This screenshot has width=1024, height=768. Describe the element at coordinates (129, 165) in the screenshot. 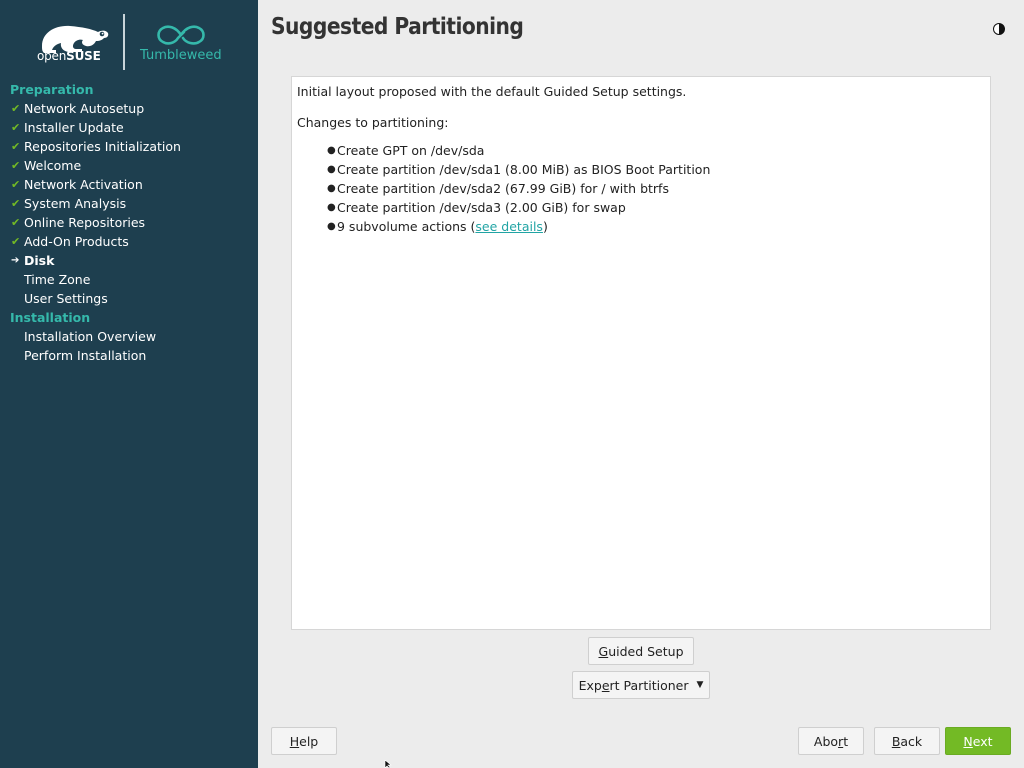

I see `step-welcome: ✔ Welcome` at that location.